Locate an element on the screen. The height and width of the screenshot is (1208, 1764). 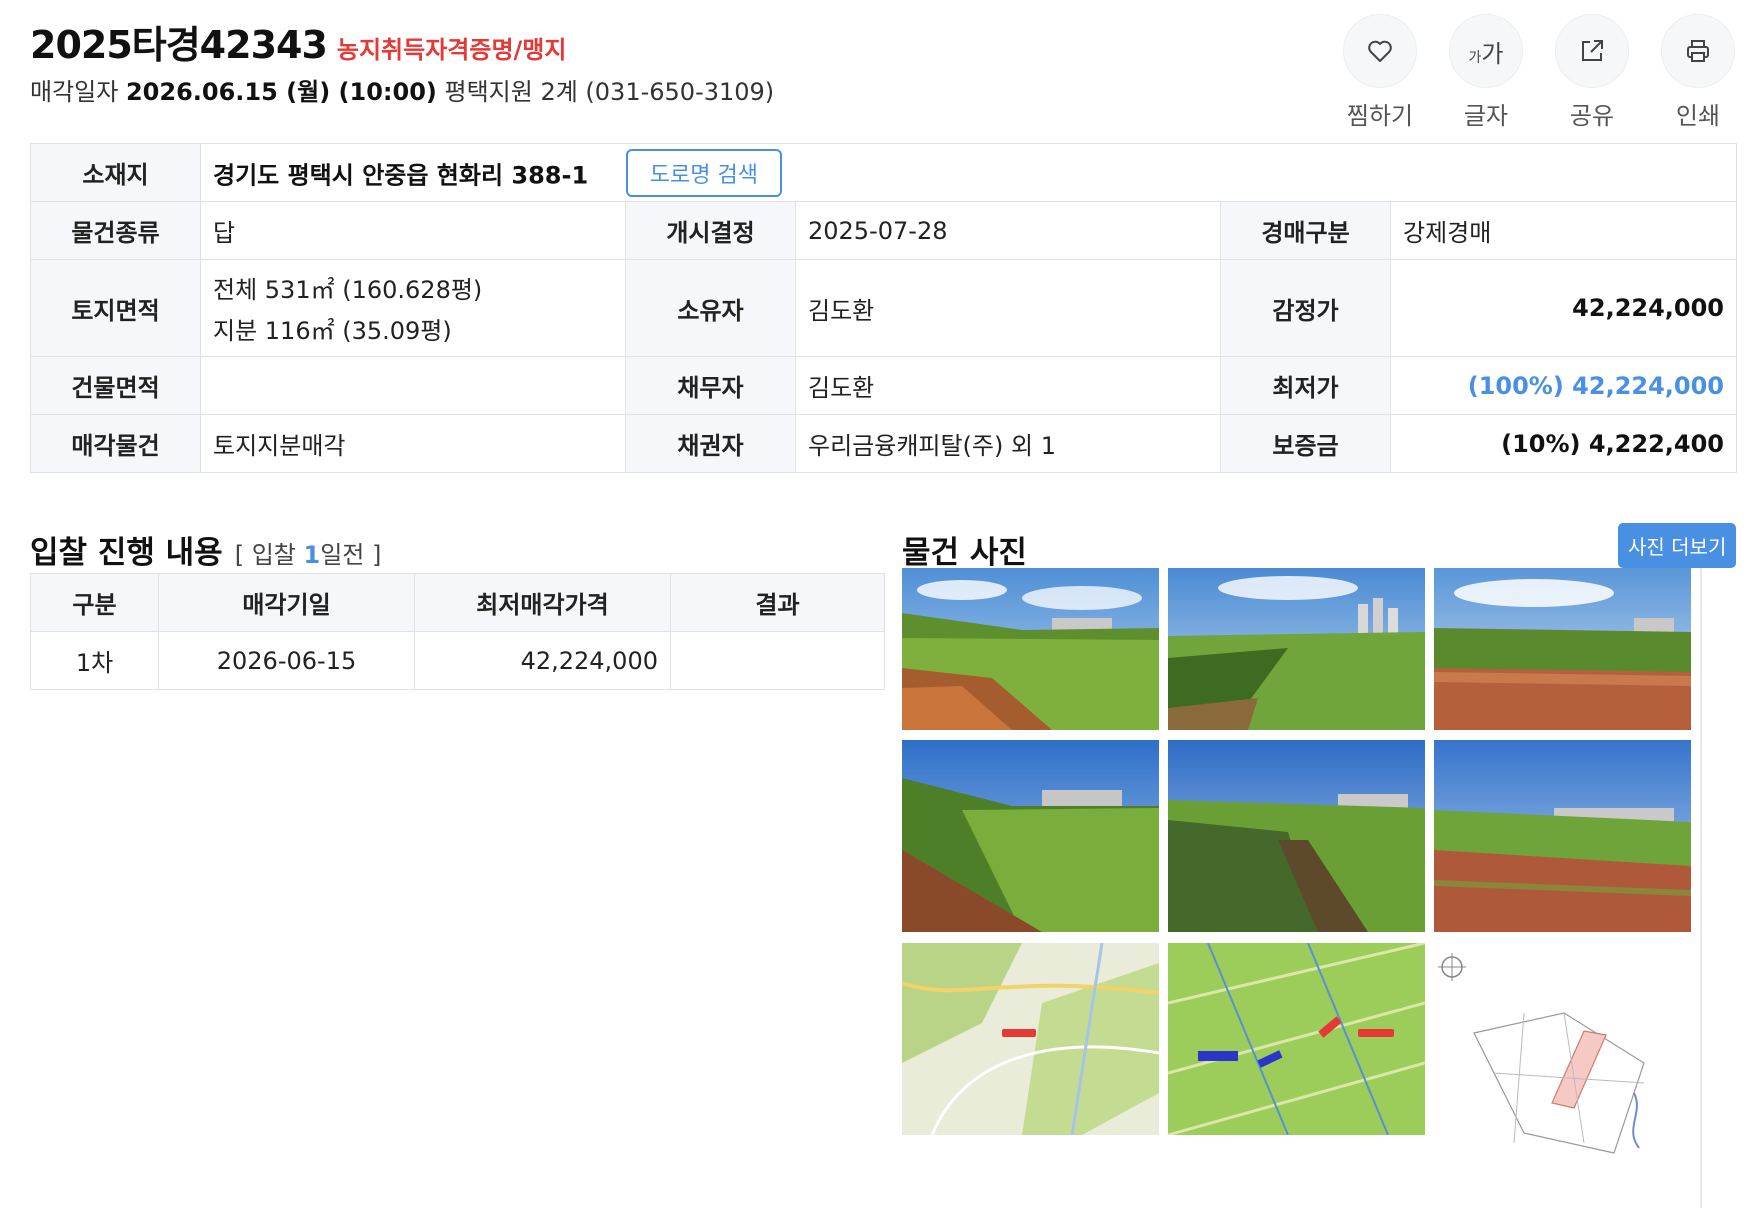
deposit-value: (10%) 4,222,400 is located at coordinates (1563, 443).